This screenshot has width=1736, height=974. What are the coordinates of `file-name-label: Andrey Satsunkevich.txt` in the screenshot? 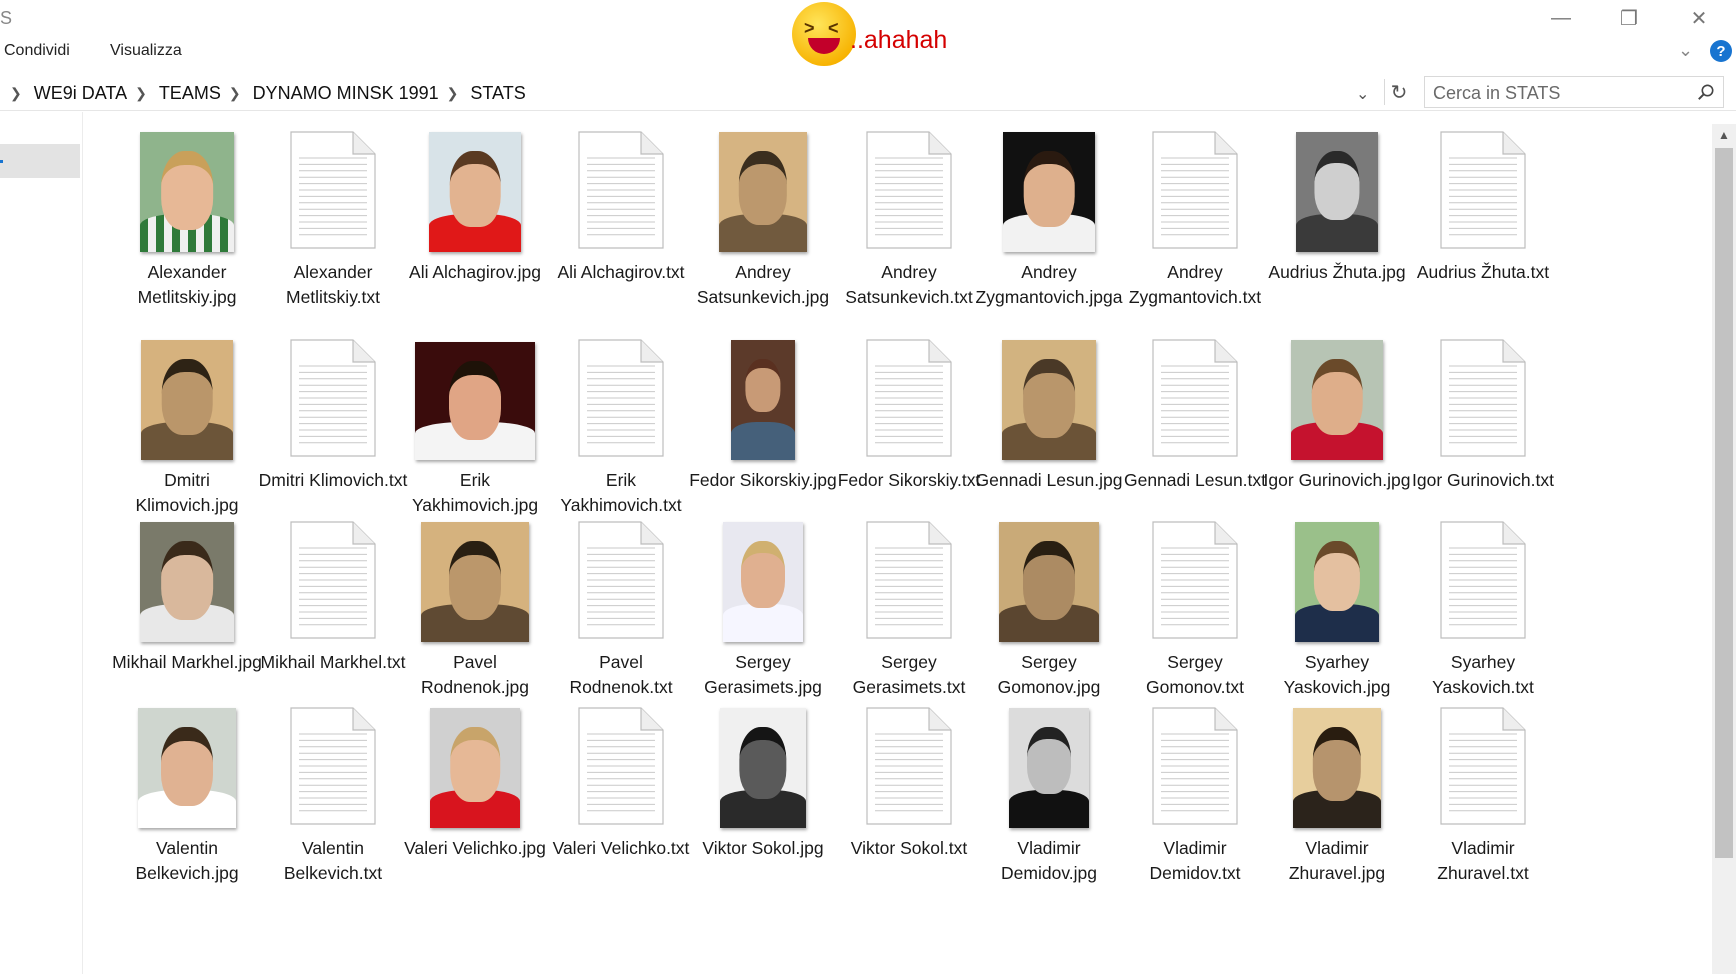 It's located at (909, 285).